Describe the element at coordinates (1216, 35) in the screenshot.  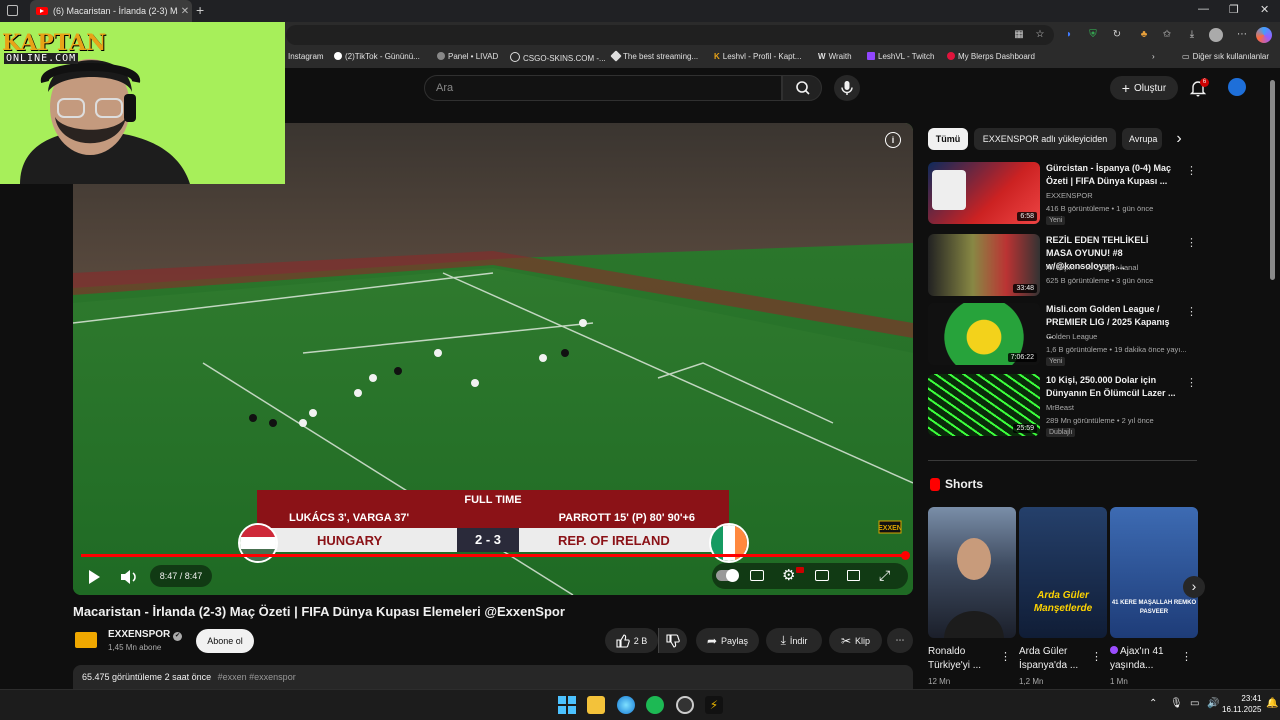
I see `profile-avatar` at that location.